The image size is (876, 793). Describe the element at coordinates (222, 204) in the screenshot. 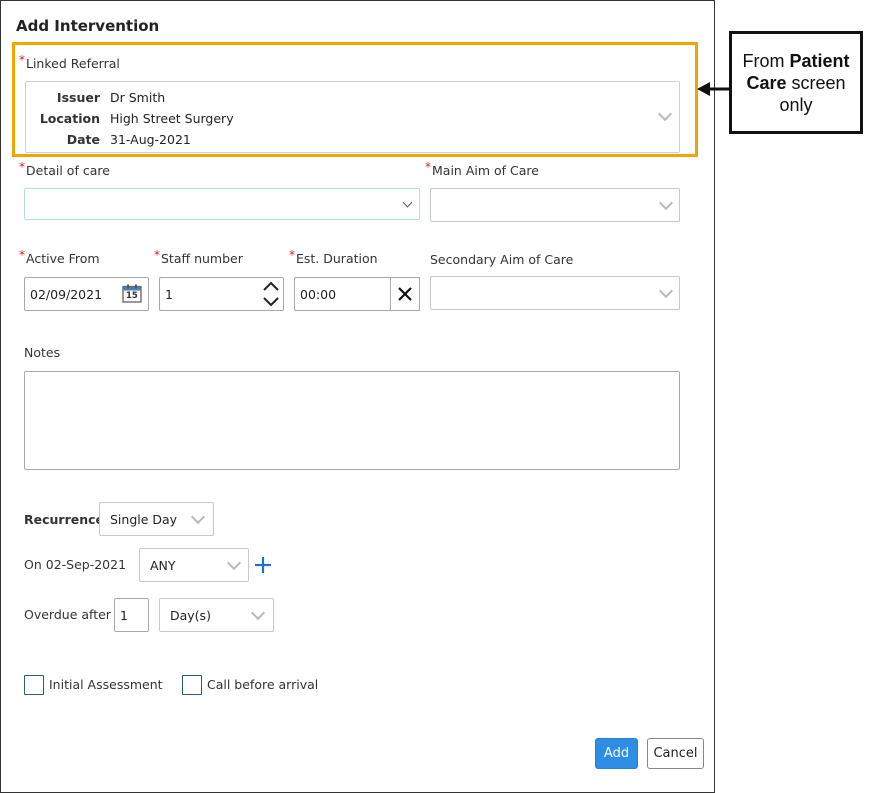

I see `detail-of-care-select` at that location.